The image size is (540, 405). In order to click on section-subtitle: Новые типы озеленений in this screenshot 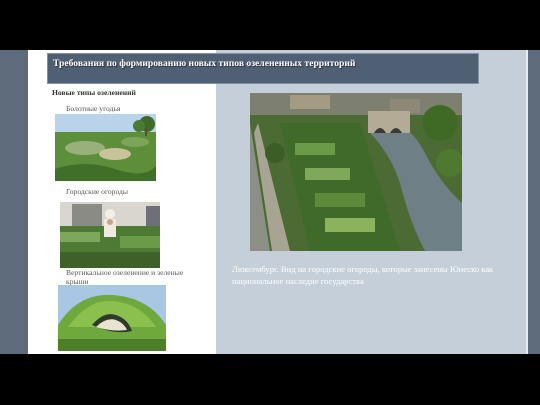, I will do `click(94, 92)`.